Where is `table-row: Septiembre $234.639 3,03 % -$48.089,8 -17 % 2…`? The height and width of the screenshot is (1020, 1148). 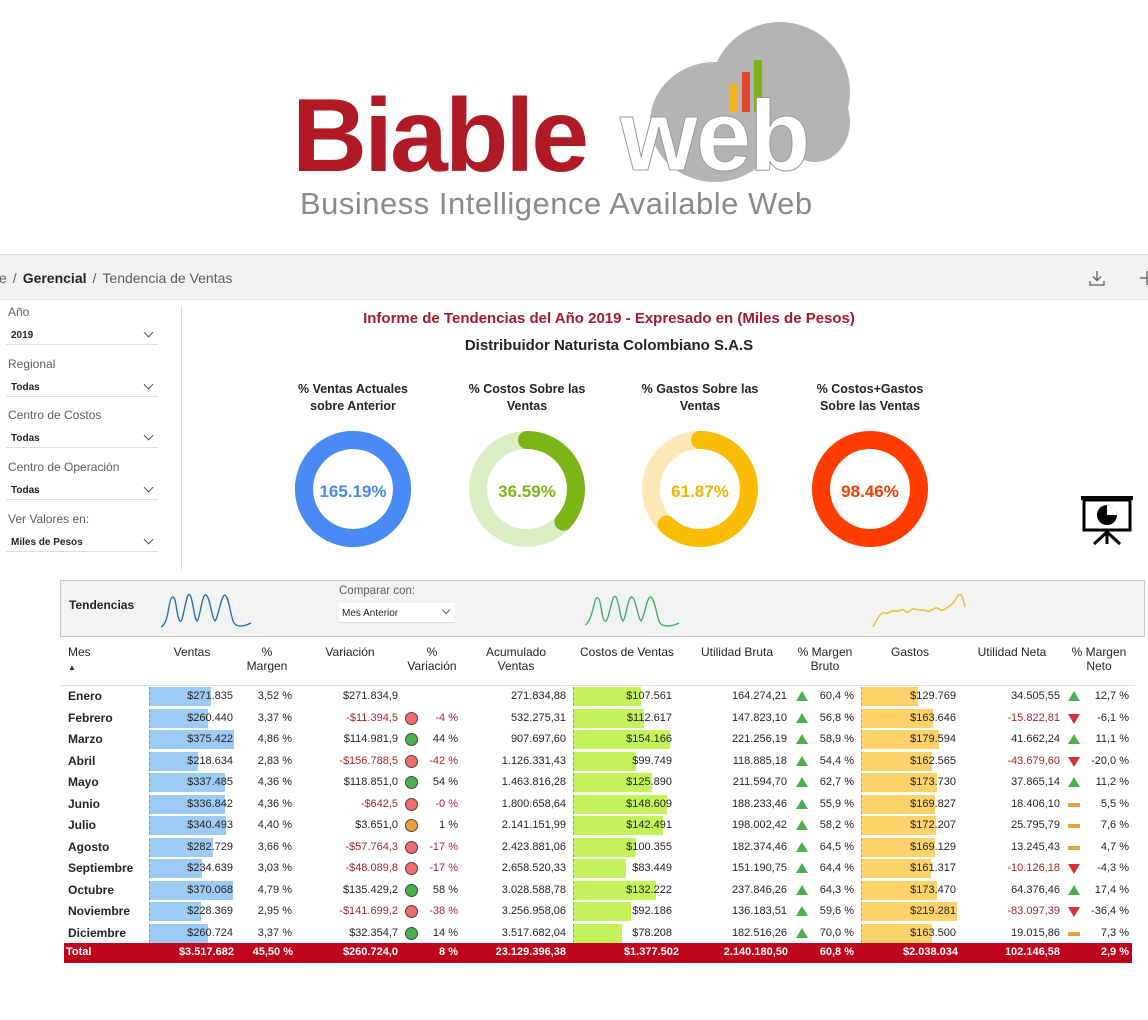 table-row: Septiembre $234.639 3,03 % -$48.089,8 -17 % 2… is located at coordinates (597, 869).